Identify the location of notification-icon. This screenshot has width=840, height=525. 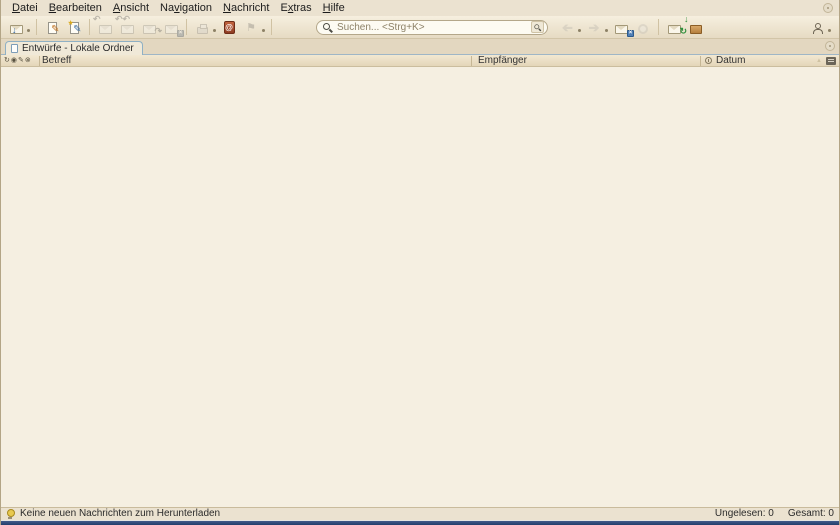
(10, 514).